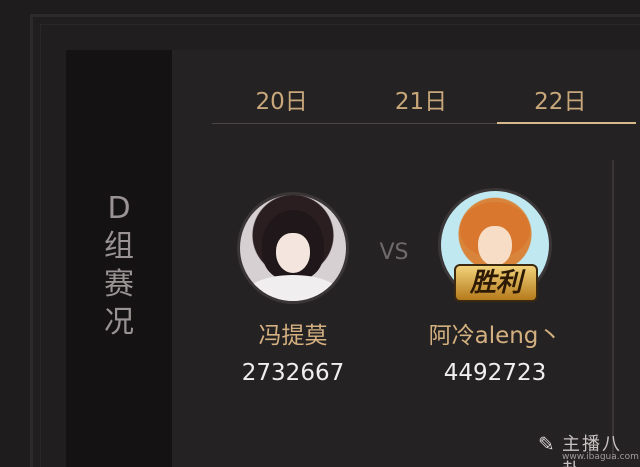  What do you see at coordinates (546, 444) in the screenshot?
I see `watermark-bird-icon: ✎` at bounding box center [546, 444].